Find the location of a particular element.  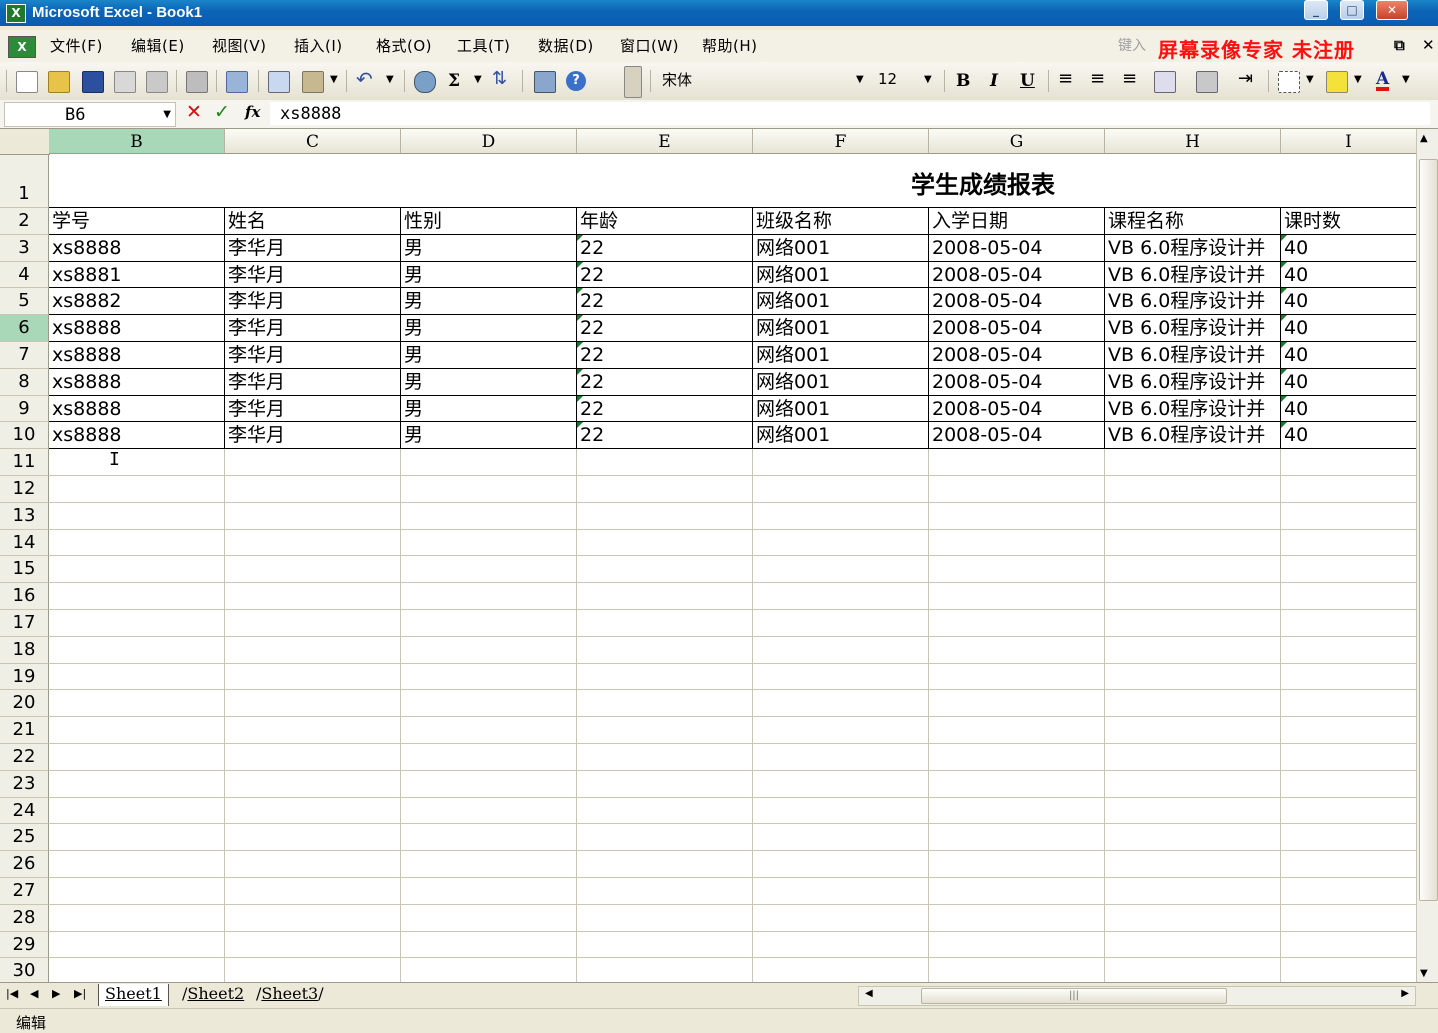

column-header-e: E is located at coordinates (665, 141).